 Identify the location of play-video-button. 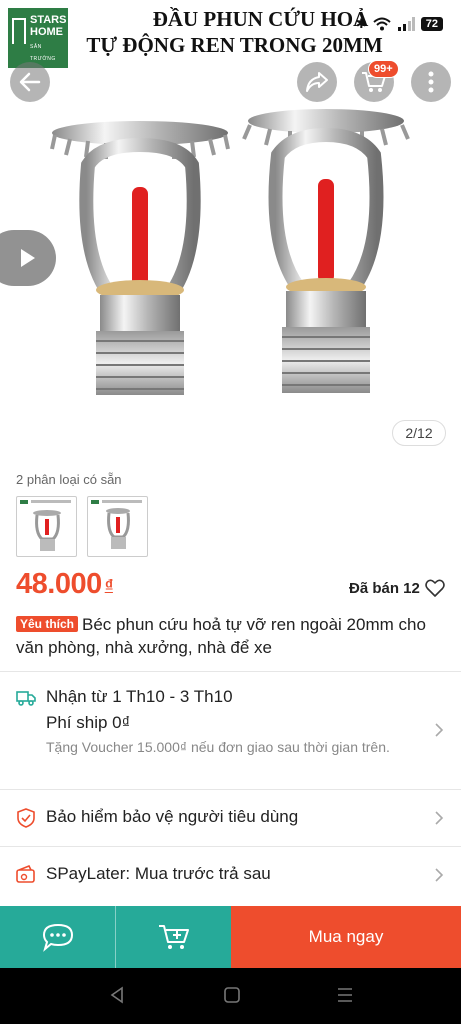
(28, 258).